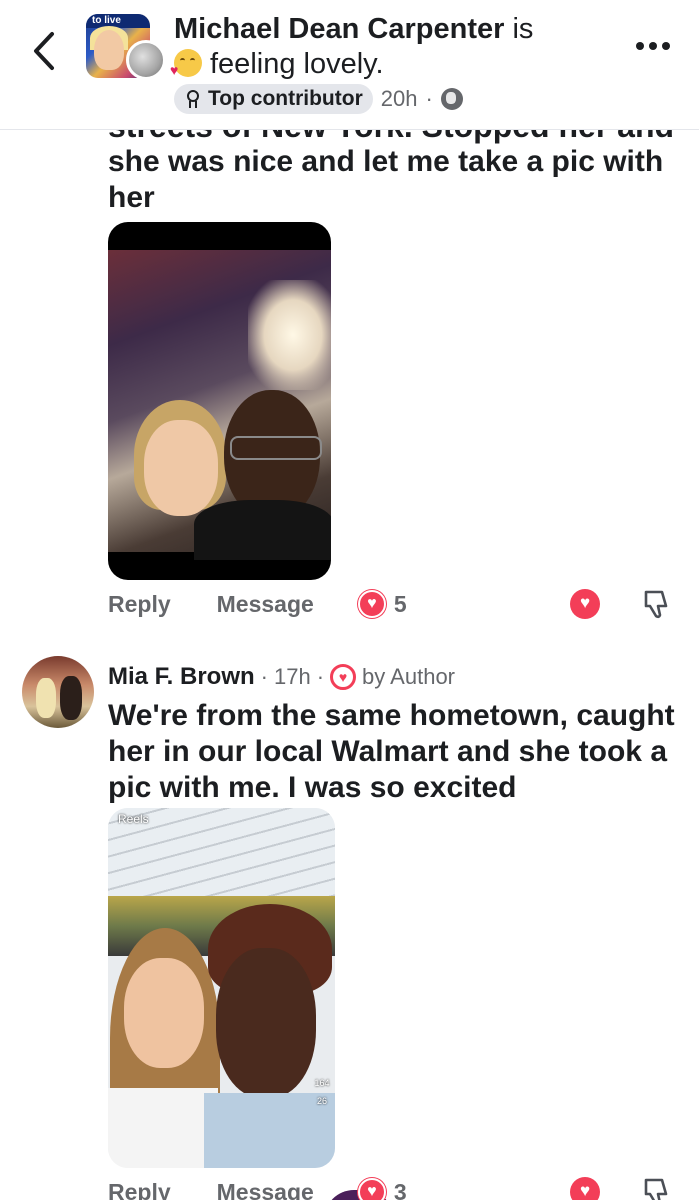 The height and width of the screenshot is (1200, 699). What do you see at coordinates (109, 50) in the screenshot?
I see `avatar-face` at bounding box center [109, 50].